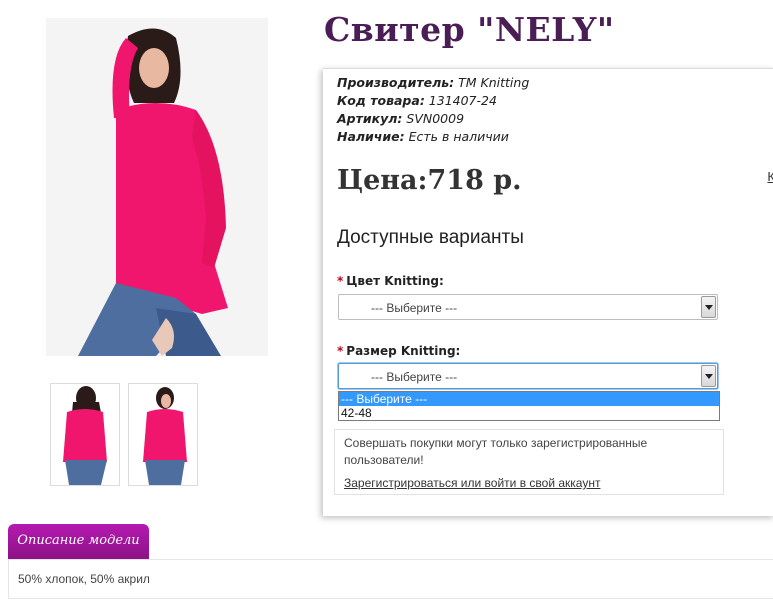 The image size is (773, 611). I want to click on size-option-label: * Размер Knitting:, so click(398, 351).